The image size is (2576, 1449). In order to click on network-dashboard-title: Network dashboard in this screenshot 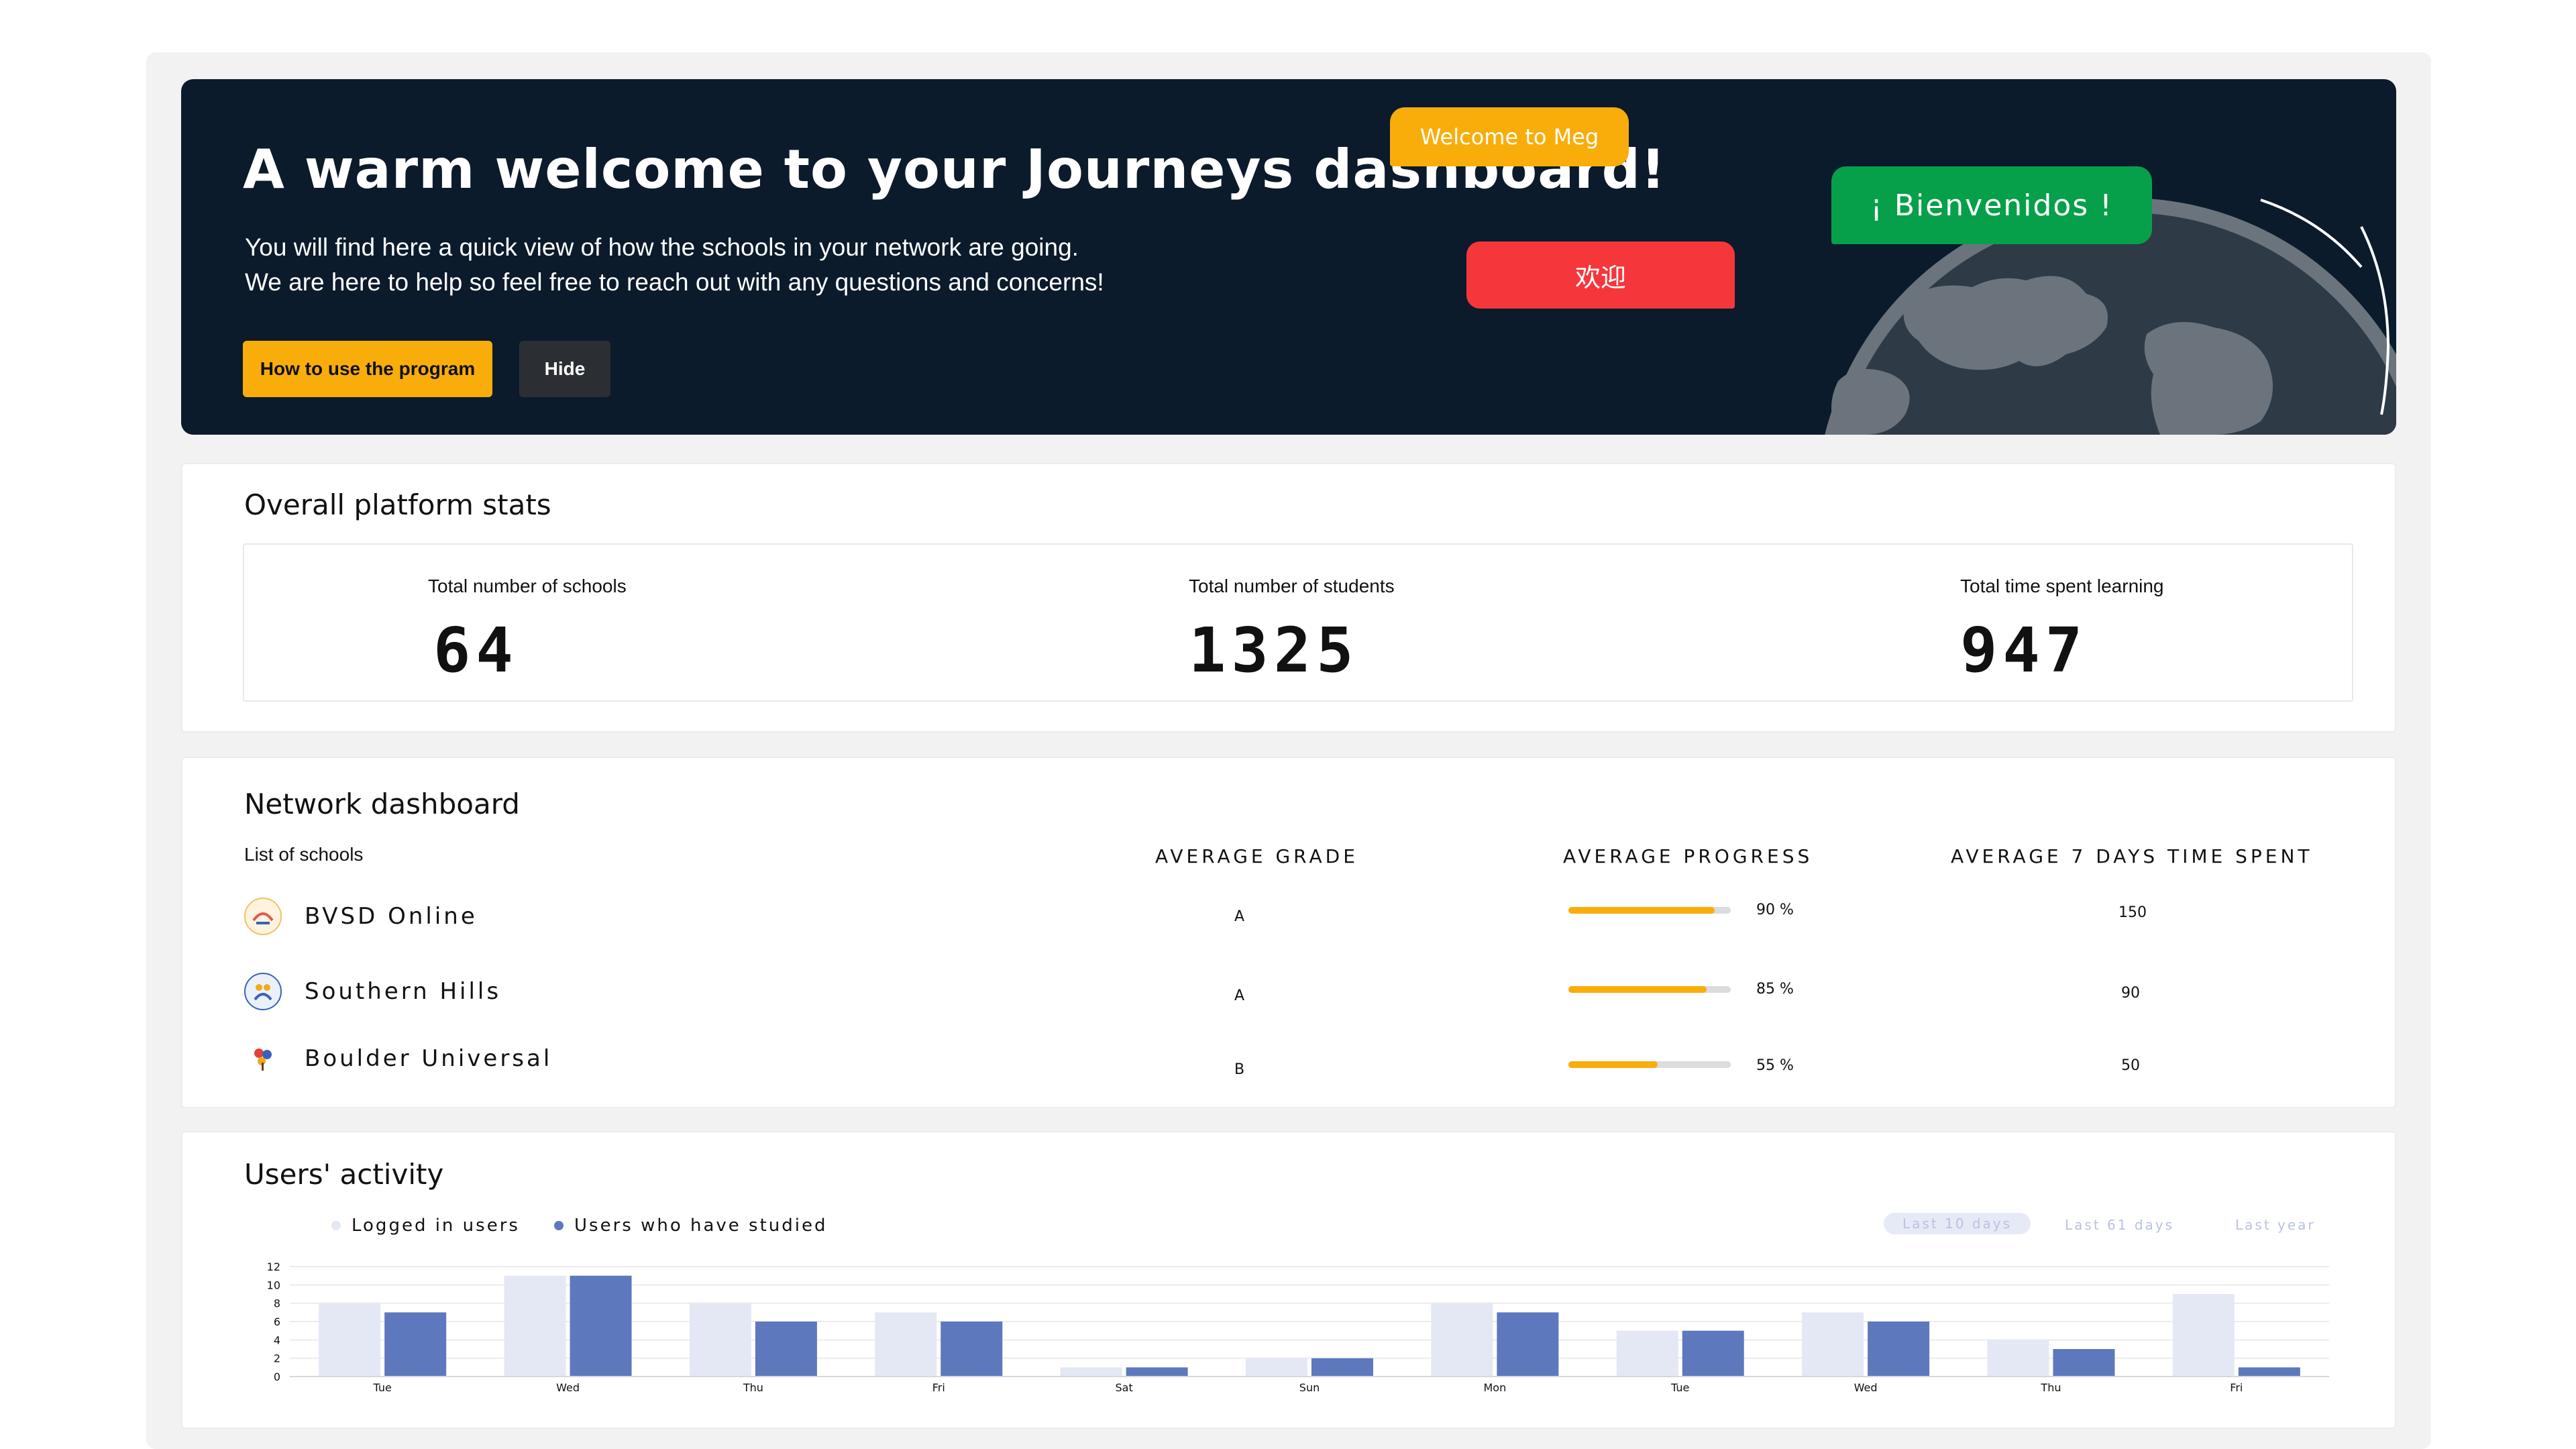, I will do `click(382, 804)`.